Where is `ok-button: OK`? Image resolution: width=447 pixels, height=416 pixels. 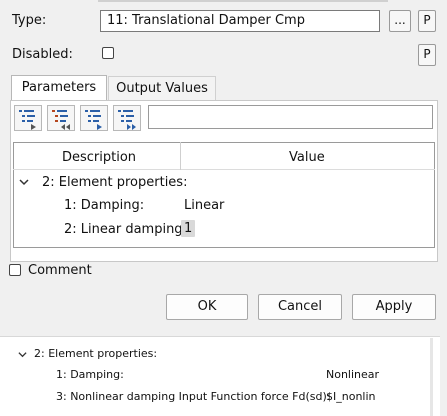
ok-button: OK is located at coordinates (207, 307).